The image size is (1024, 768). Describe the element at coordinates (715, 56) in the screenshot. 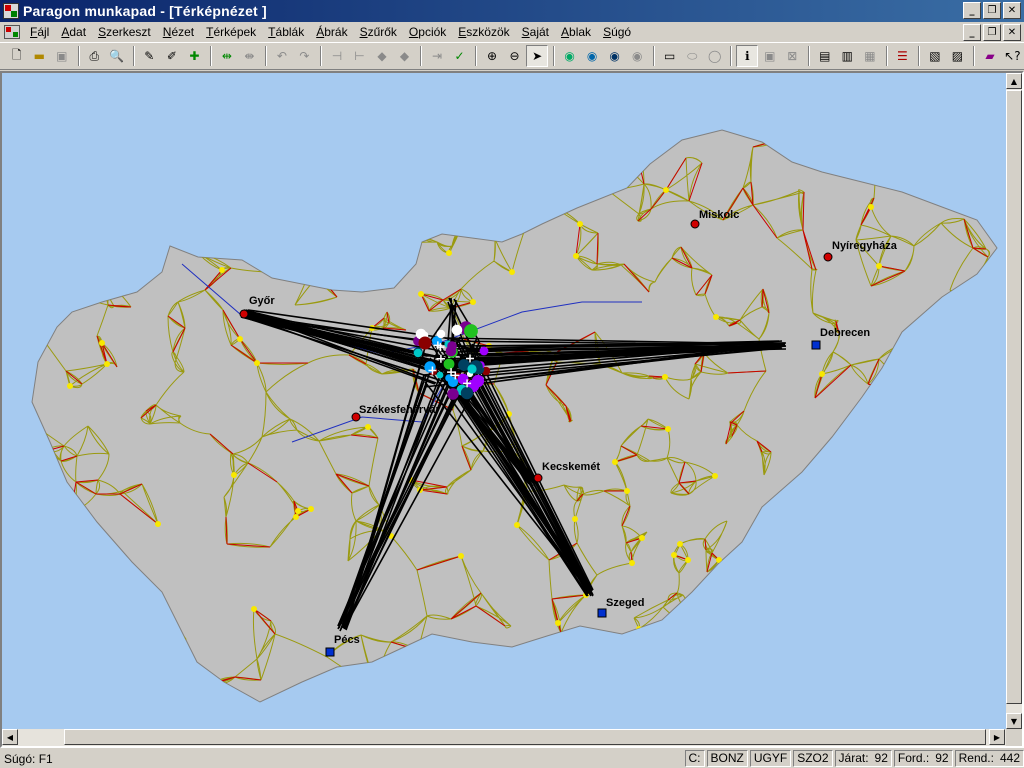

I see `circle-select-icon: ◯` at that location.